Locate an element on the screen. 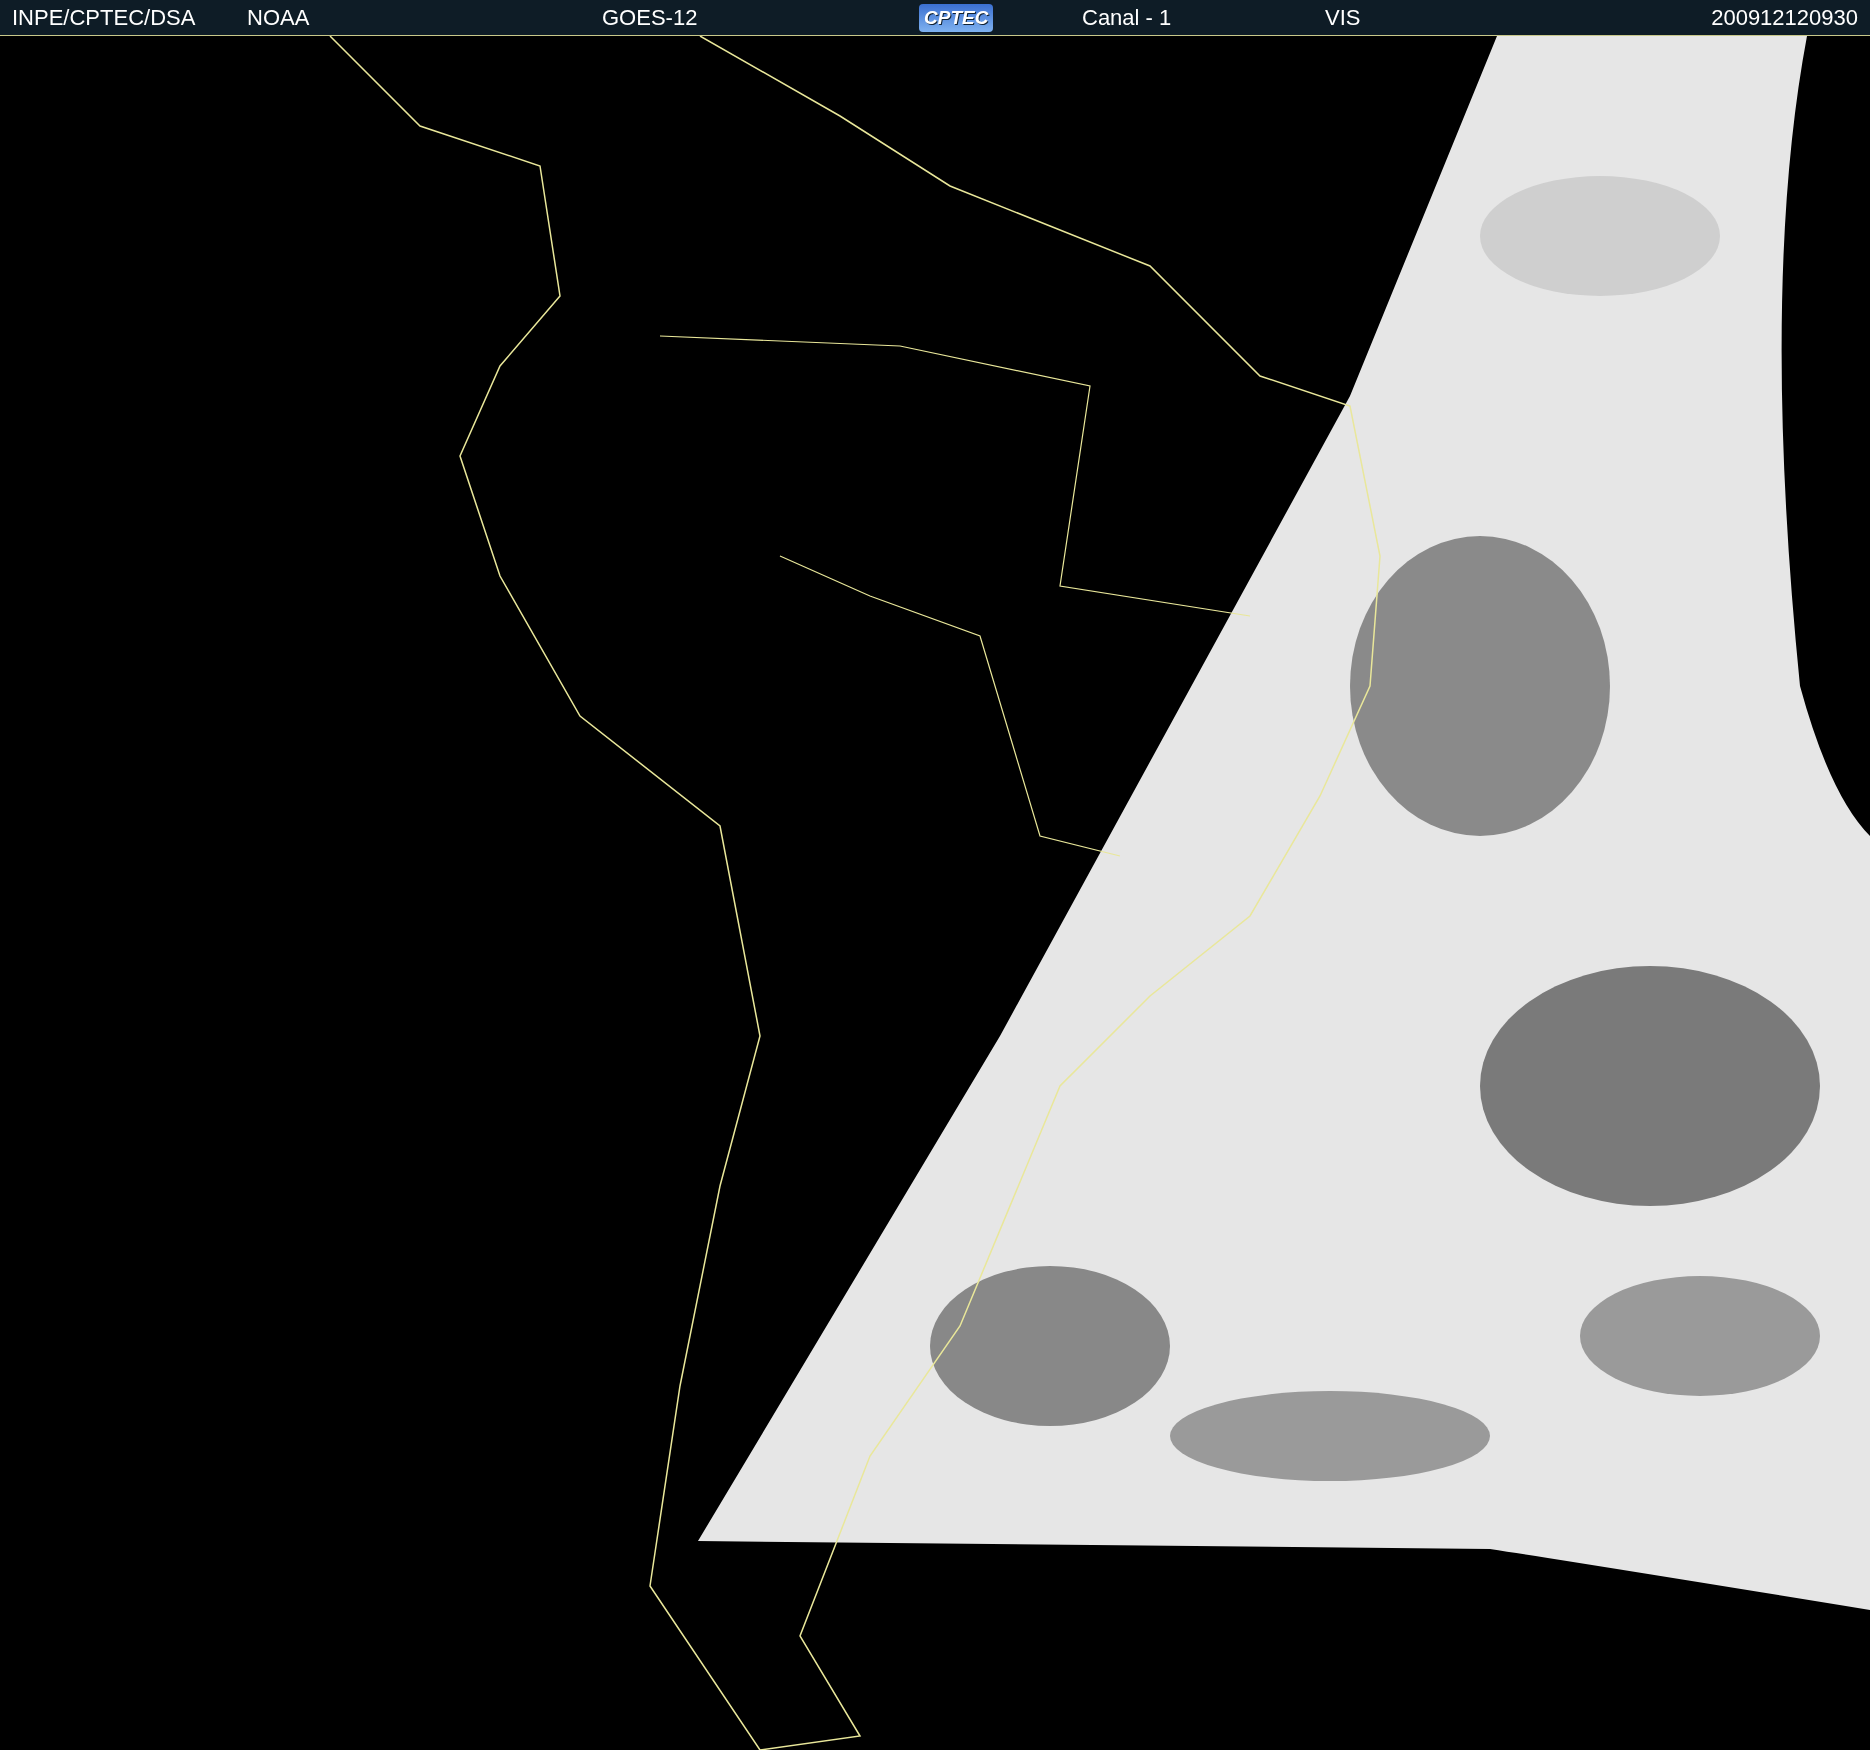 The width and height of the screenshot is (1870, 1750). header-label: VIS is located at coordinates (1343, 17).